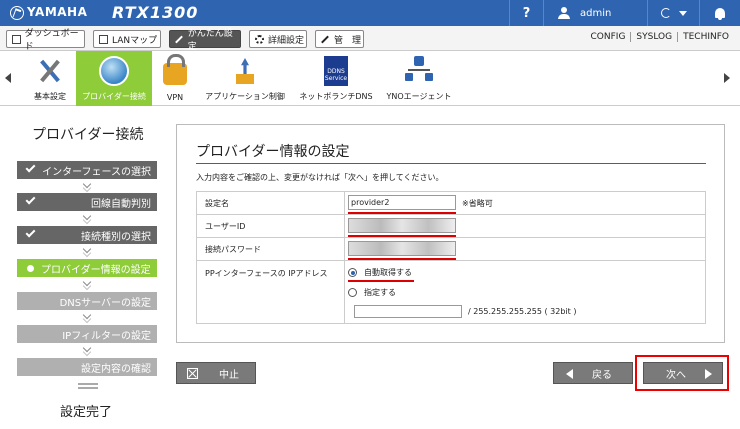 The height and width of the screenshot is (429, 740). What do you see at coordinates (57, 12) in the screenshot?
I see `brand-name: YAMAHA` at bounding box center [57, 12].